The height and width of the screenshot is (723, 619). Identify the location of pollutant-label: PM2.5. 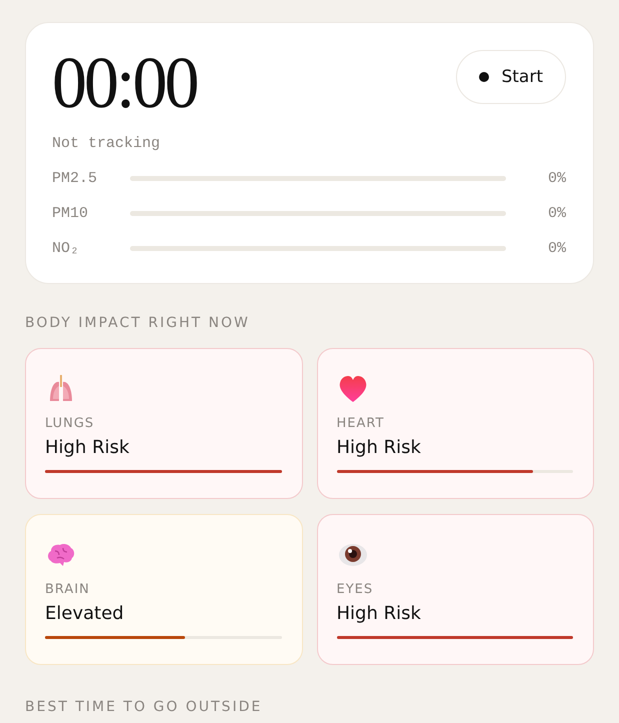
(75, 178).